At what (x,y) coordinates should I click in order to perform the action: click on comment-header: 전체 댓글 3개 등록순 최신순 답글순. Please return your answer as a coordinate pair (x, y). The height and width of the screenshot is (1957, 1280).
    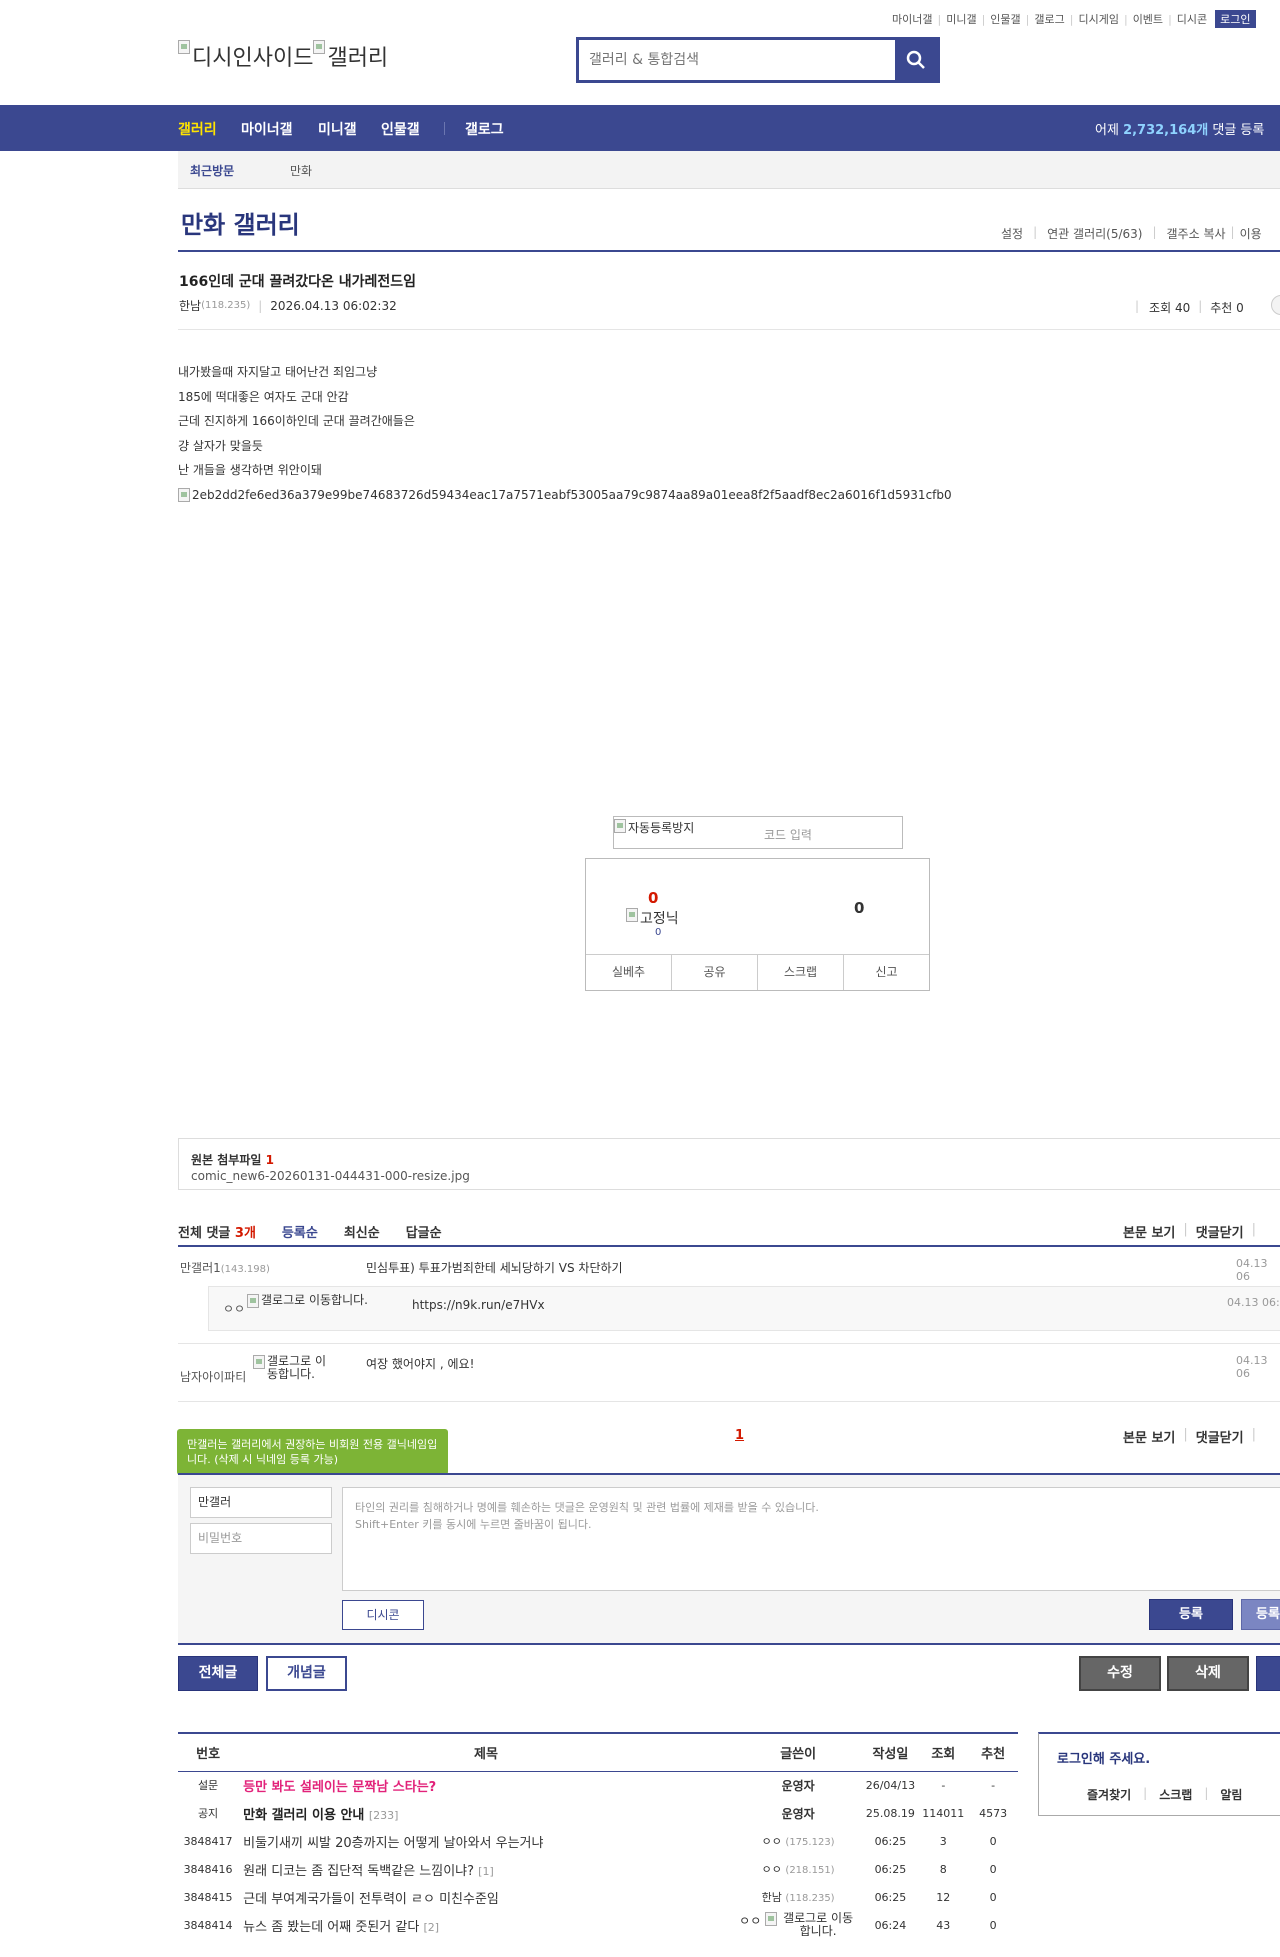
    Looking at the image, I should click on (310, 1231).